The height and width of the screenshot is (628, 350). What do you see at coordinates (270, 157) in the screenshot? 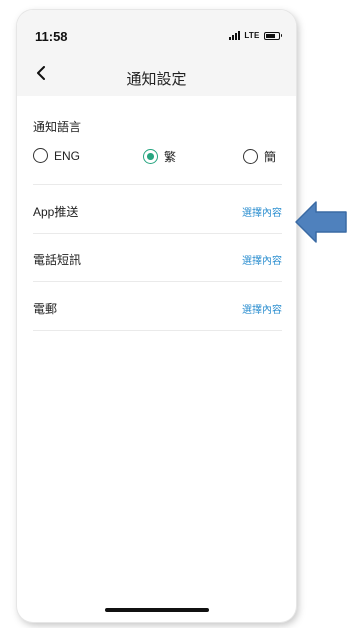
I see `radio-label-simplified: 簡` at bounding box center [270, 157].